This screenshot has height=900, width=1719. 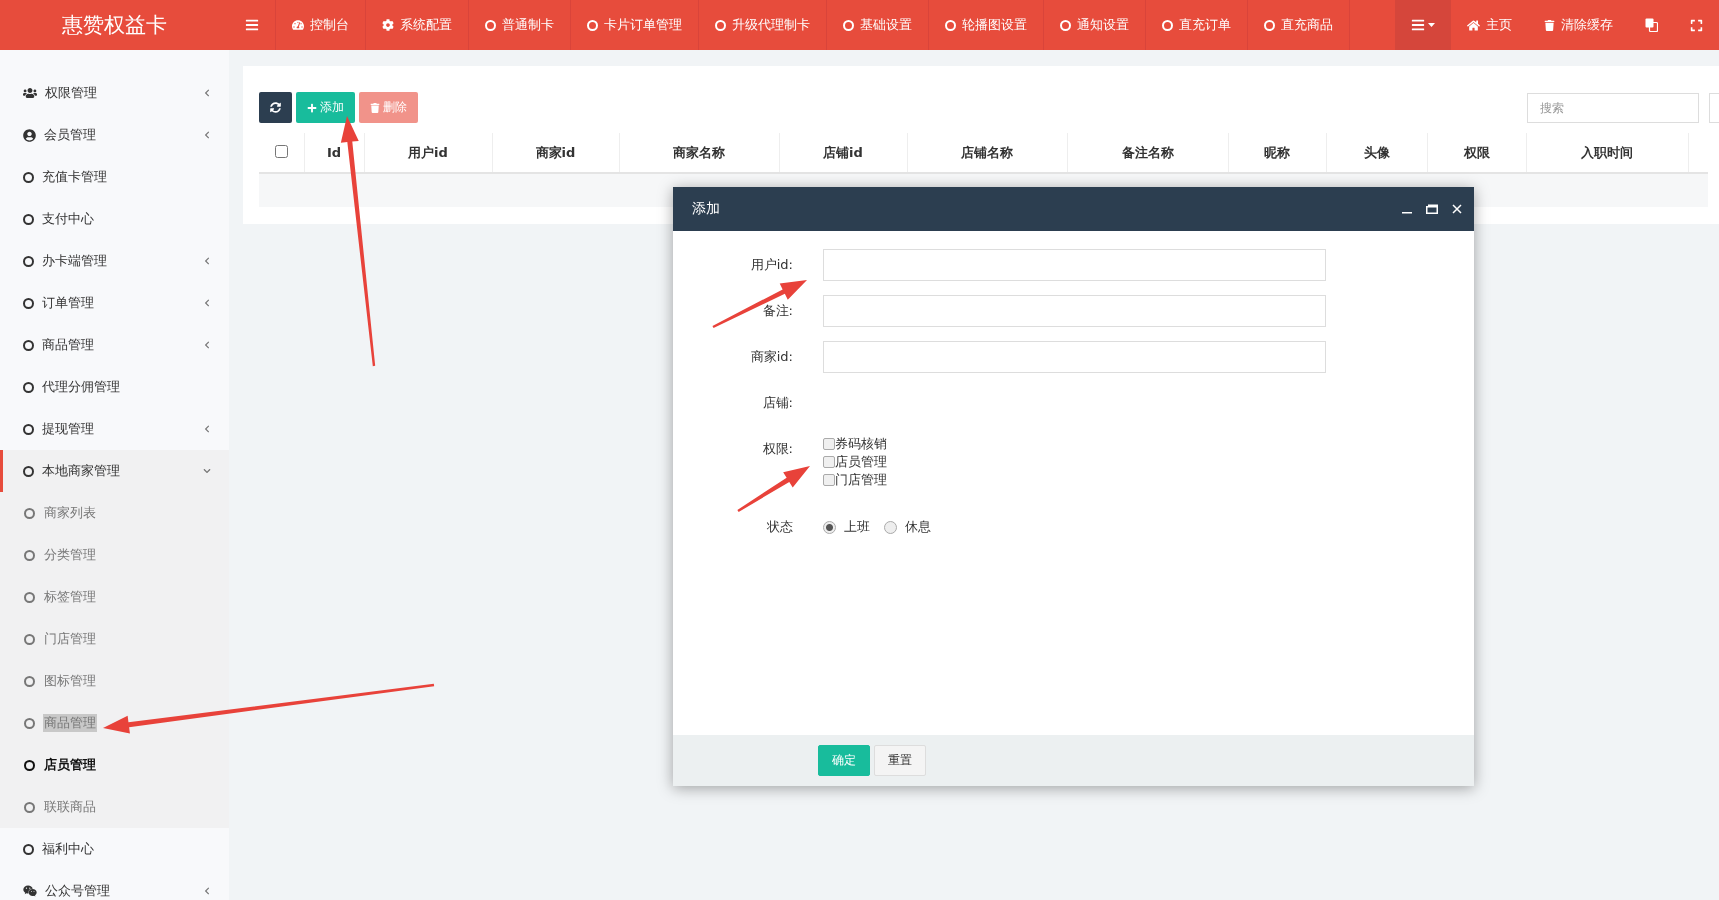 I want to click on nav-tab: 轮播图设置, so click(x=986, y=25).